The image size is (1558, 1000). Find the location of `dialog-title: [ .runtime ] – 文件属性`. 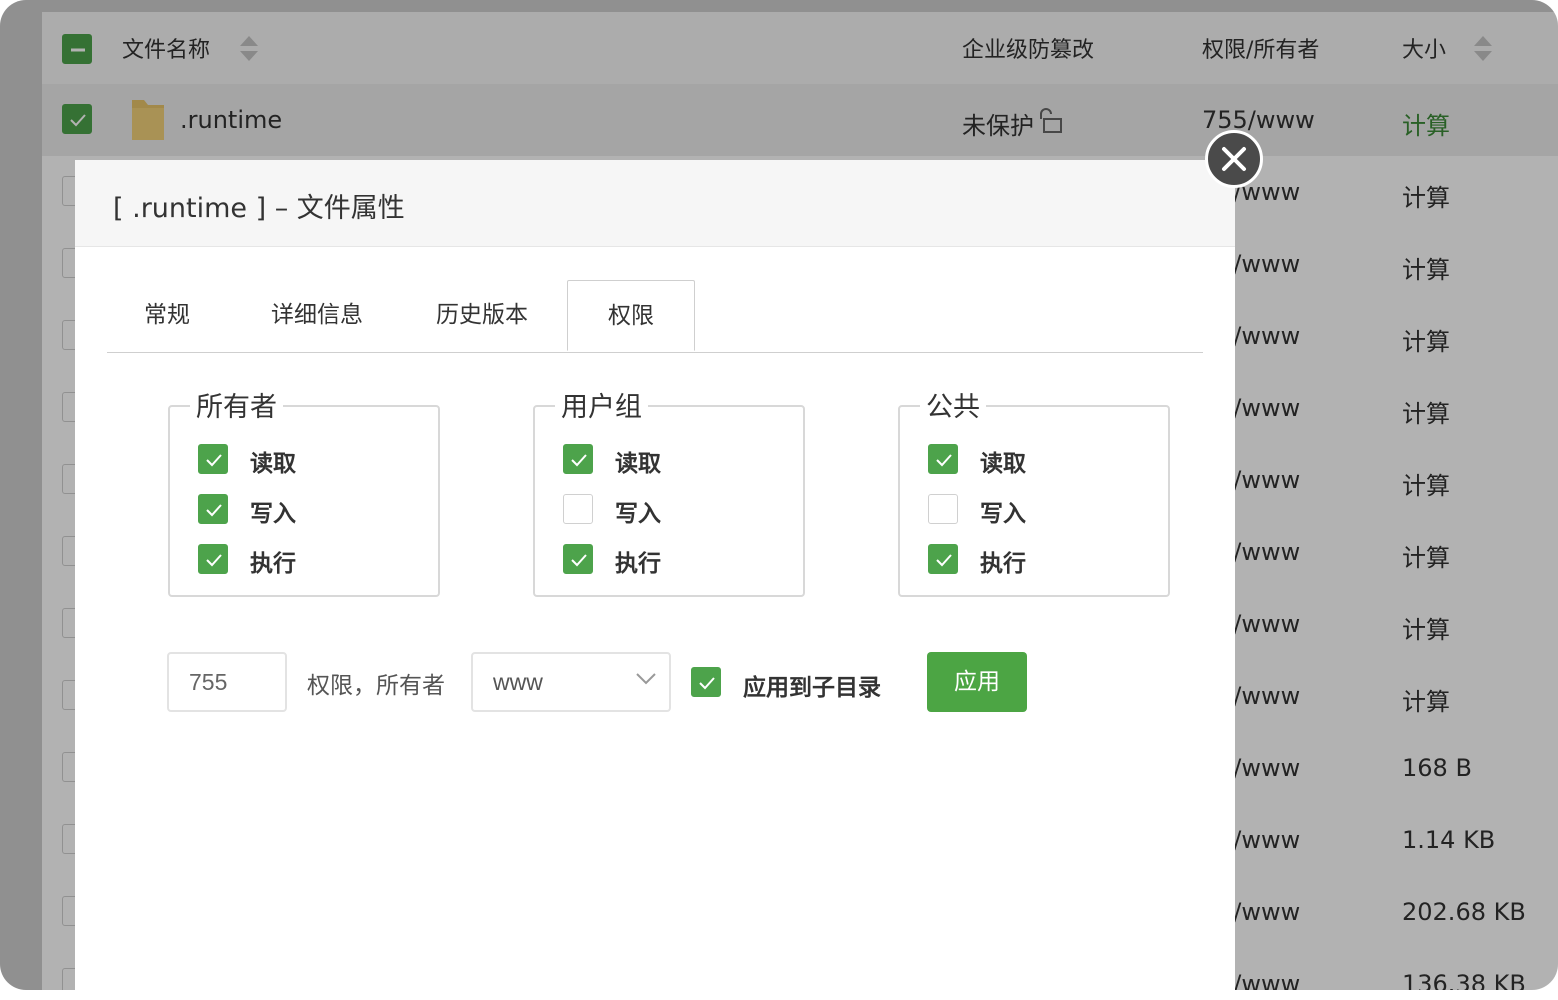

dialog-title: [ .runtime ] – 文件属性 is located at coordinates (259, 208).